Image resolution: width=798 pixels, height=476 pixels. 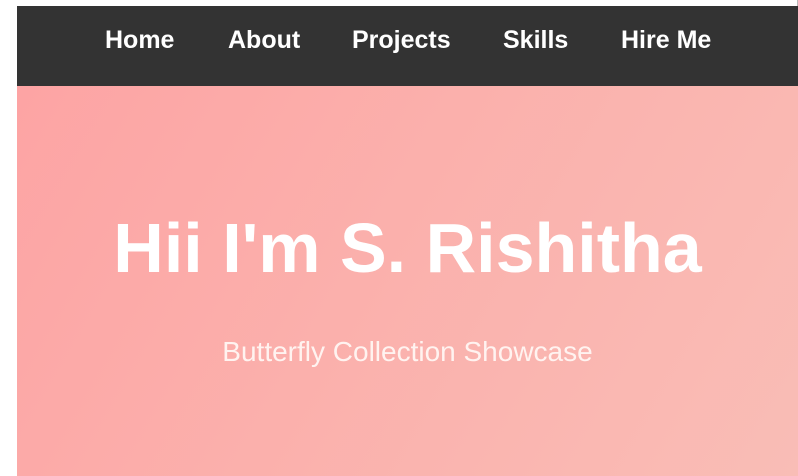 What do you see at coordinates (264, 40) in the screenshot?
I see `nav-item-about: About` at bounding box center [264, 40].